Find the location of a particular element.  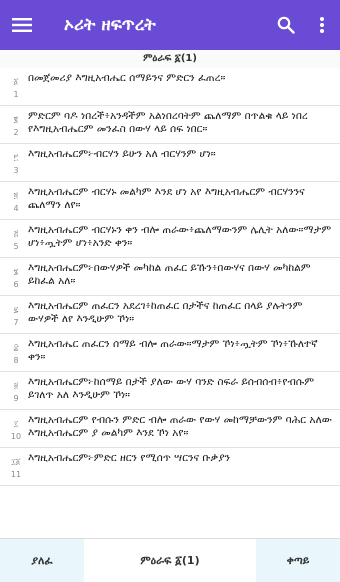

verse-text: እግዚአብሔርም፦ብርሃን ይሁን አለ ብርሃንም ሆነ። is located at coordinates (122, 154).